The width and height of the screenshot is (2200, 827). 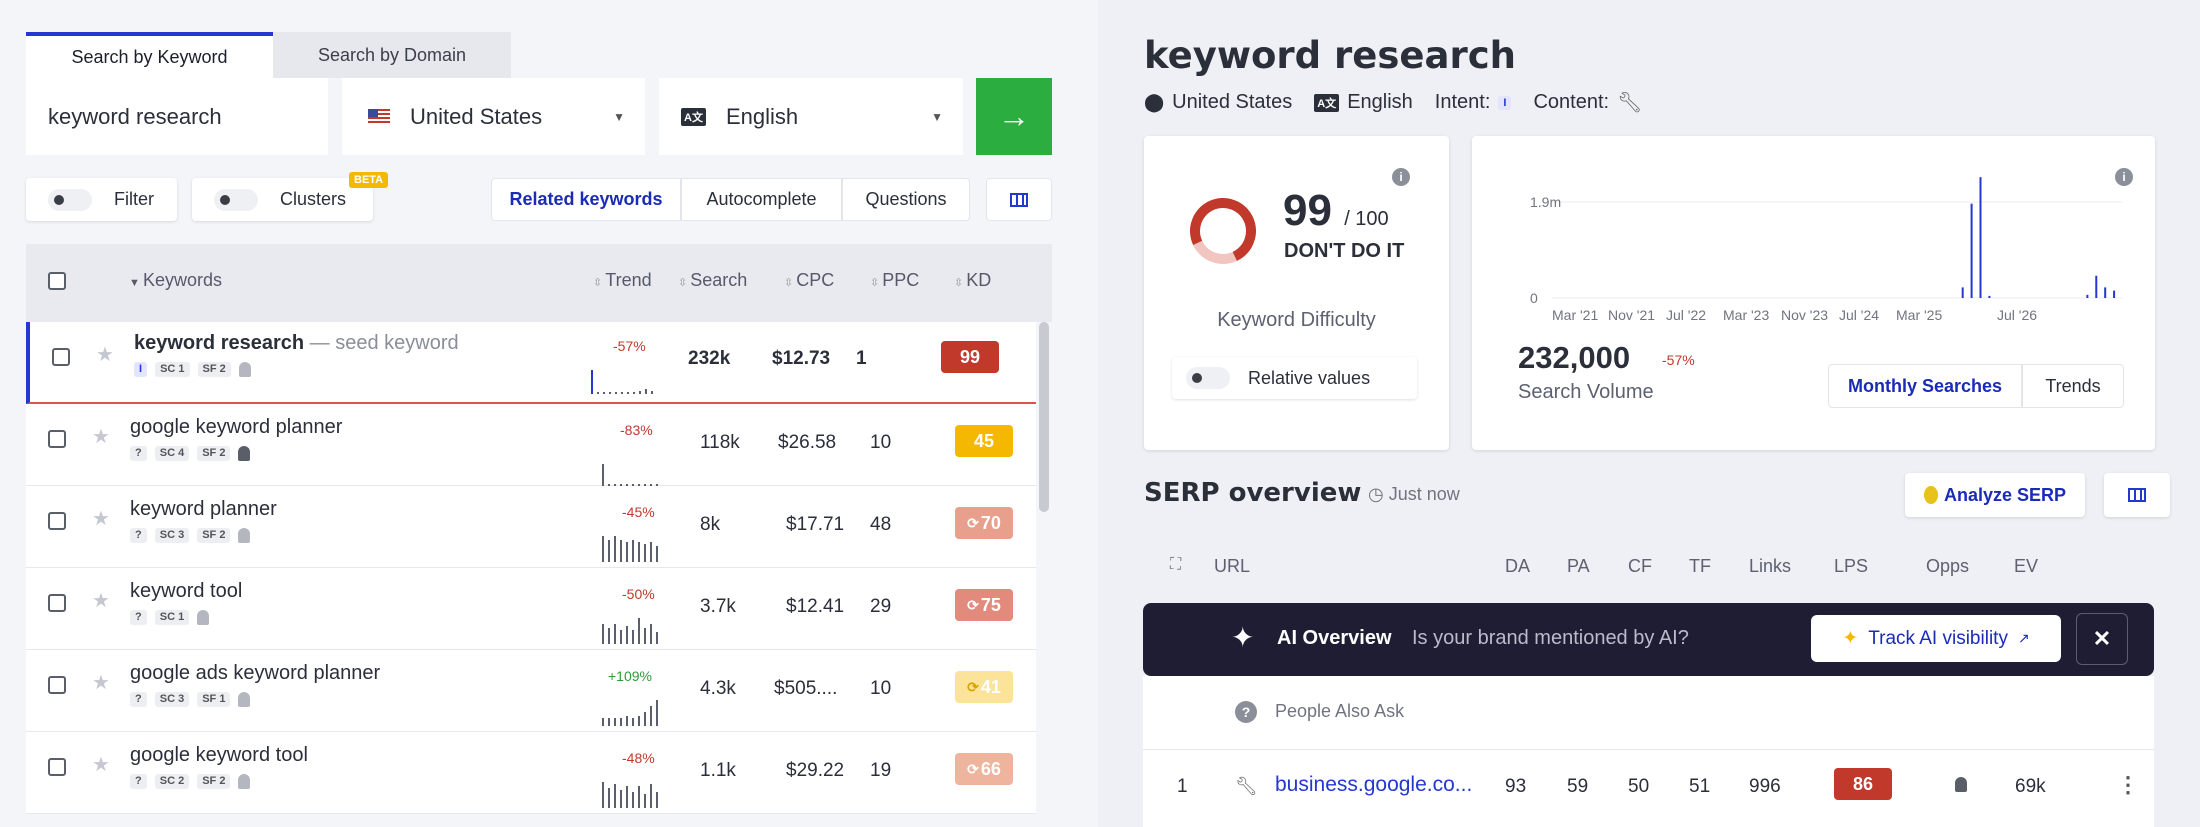 I want to click on keyword-text: google keyword planner, so click(x=236, y=427).